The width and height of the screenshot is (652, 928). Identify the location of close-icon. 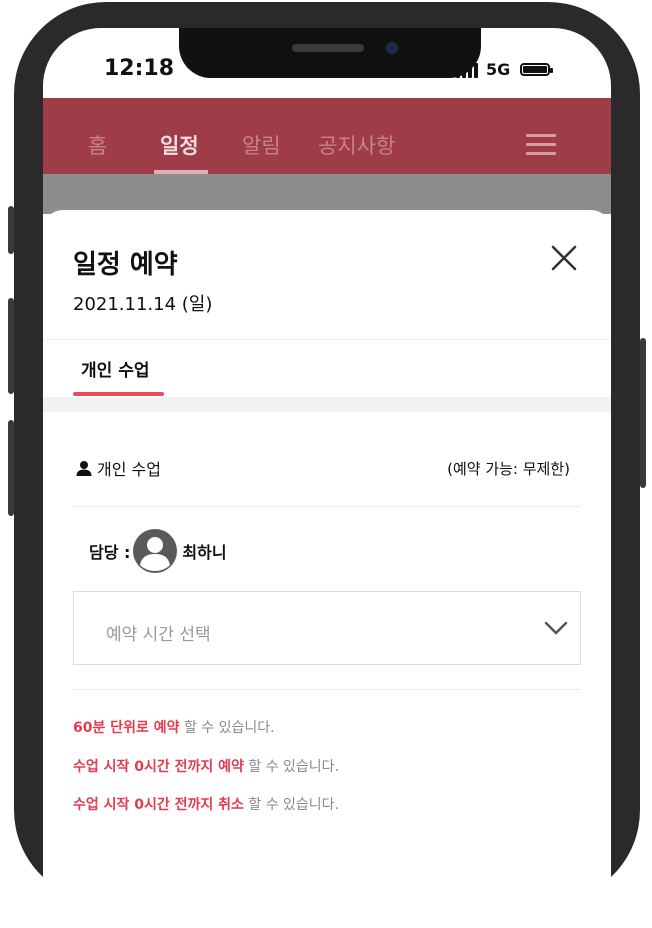
(564, 258).